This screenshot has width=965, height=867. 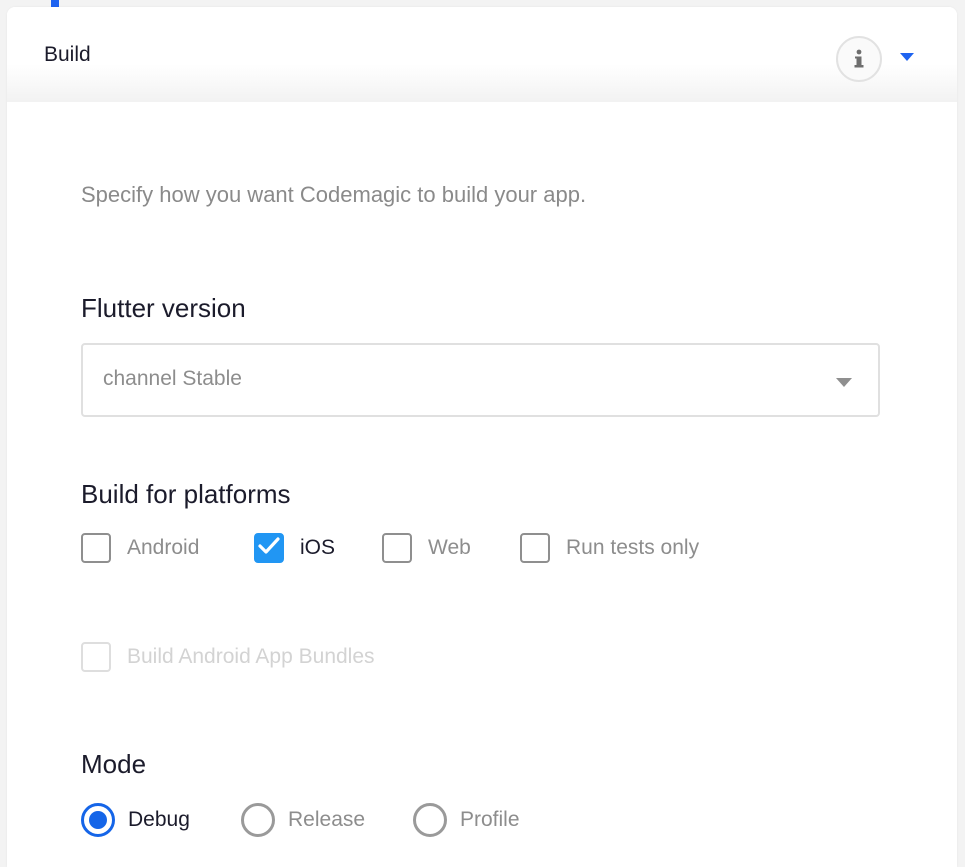 I want to click on checkmark-icon, so click(x=269, y=548).